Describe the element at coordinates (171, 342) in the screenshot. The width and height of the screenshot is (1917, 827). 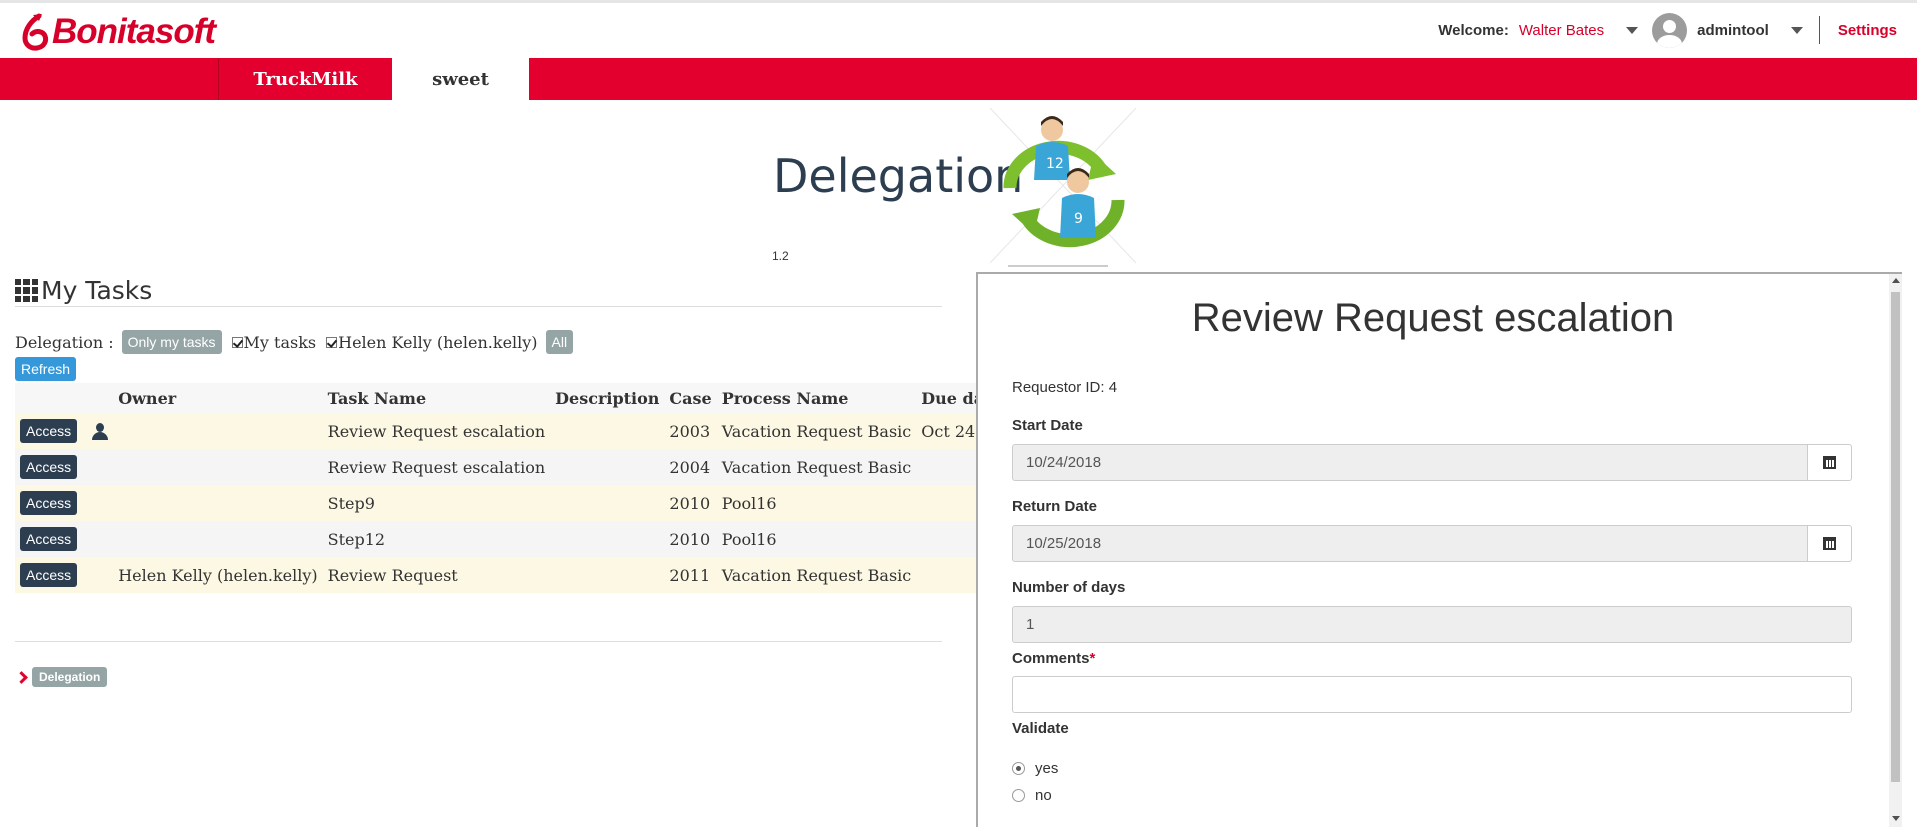
I see `only-my-tasks-button: Only my tasks` at that location.